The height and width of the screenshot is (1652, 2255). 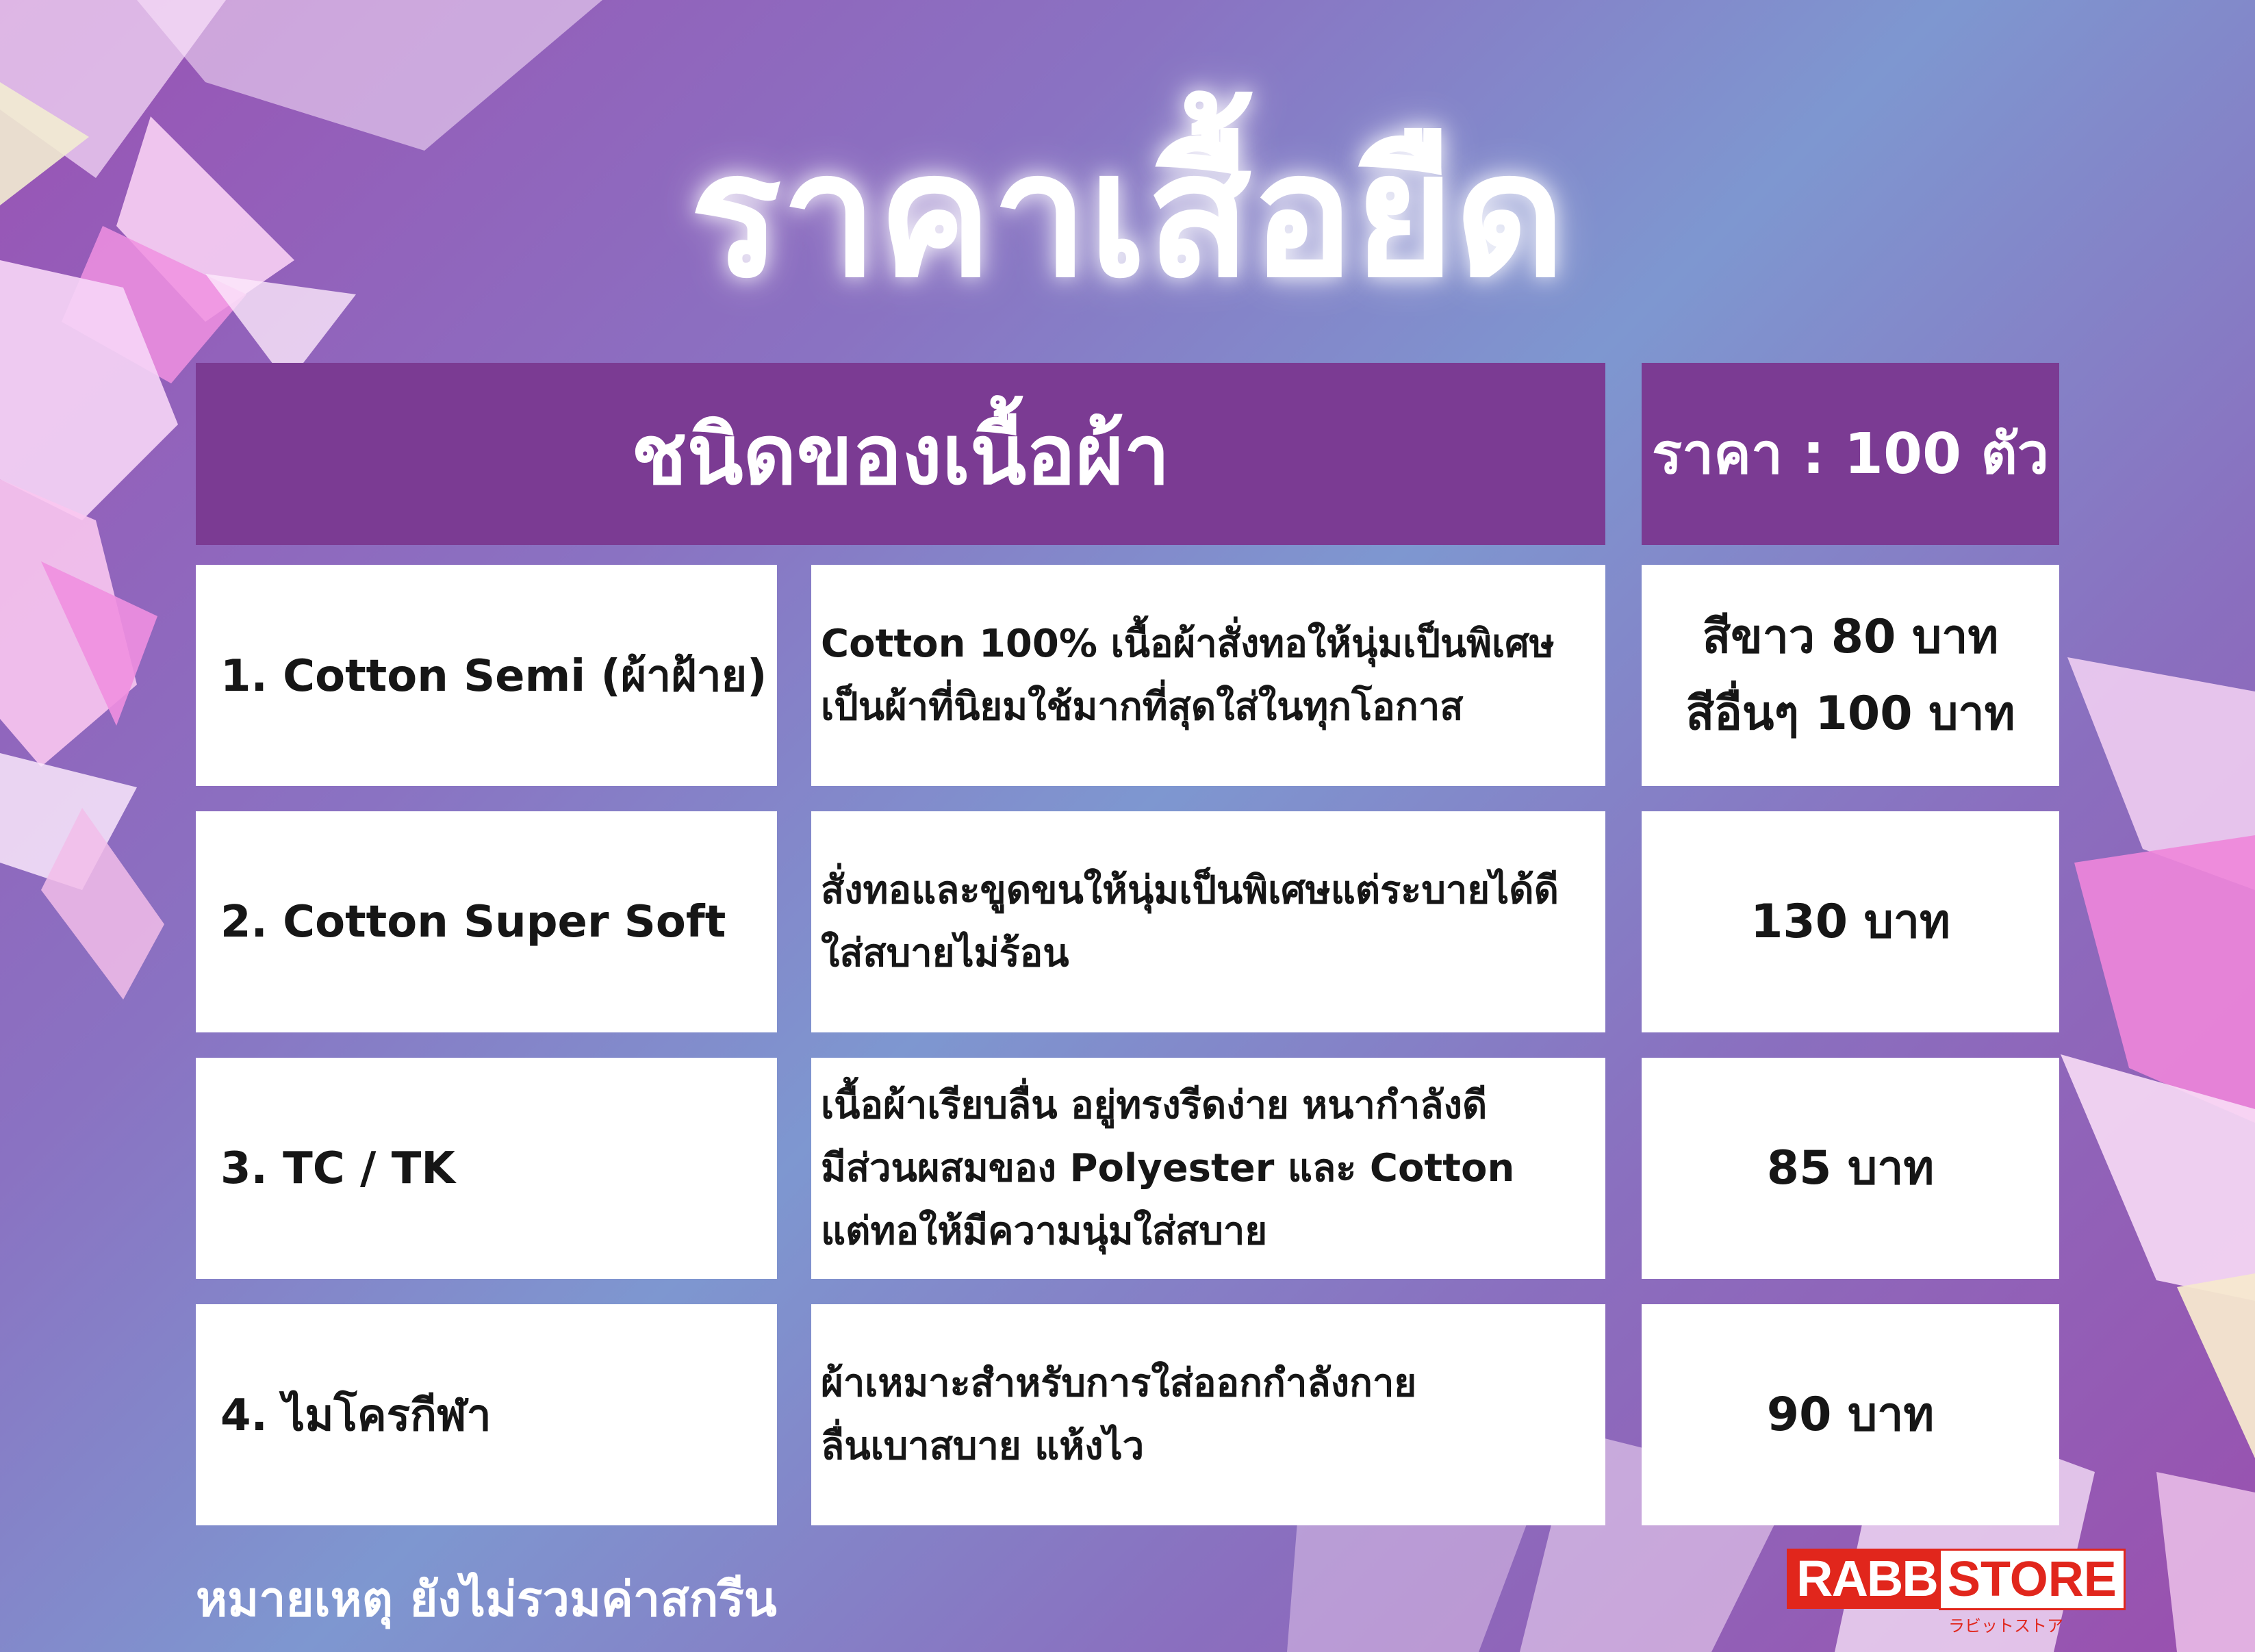 I want to click on price-cell: 85 บาท, so click(x=1850, y=1168).